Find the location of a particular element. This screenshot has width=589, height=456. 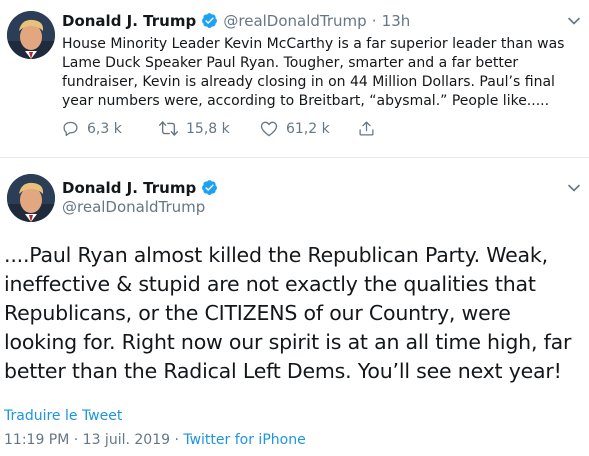

tweet-time: 13h is located at coordinates (396, 21).